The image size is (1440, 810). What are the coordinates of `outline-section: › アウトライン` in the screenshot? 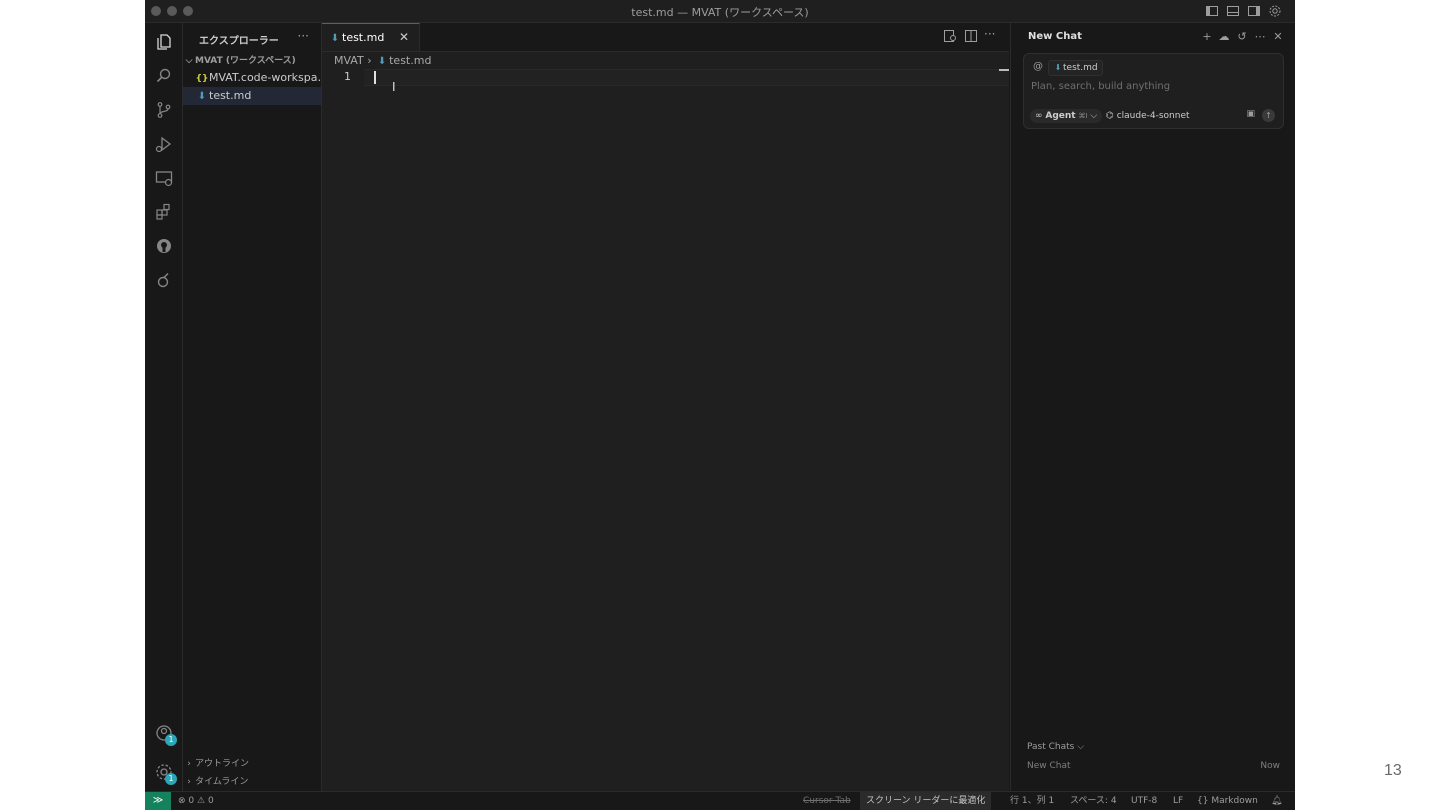 It's located at (252, 764).